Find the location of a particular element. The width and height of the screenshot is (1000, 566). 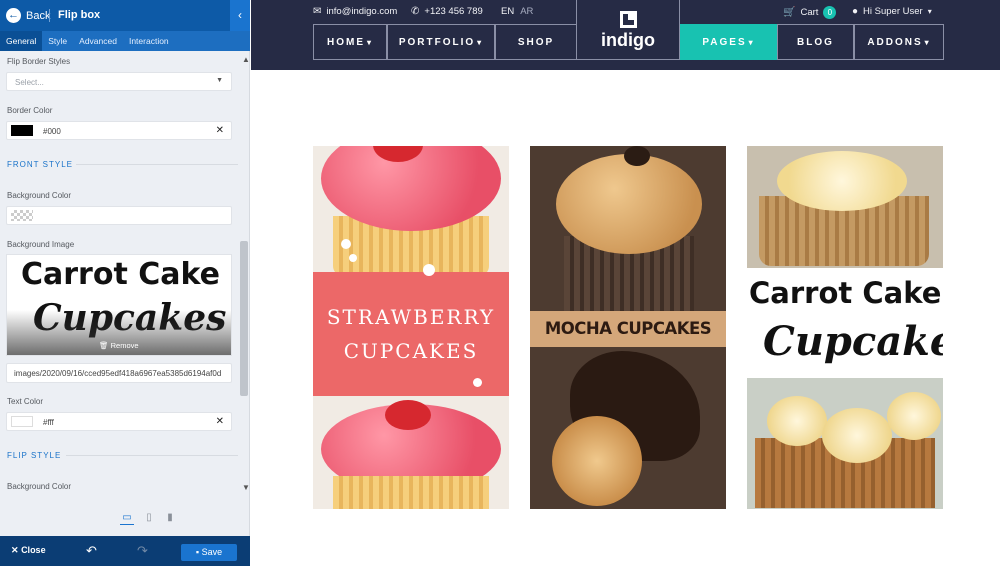

undo-icon: ↶ is located at coordinates (91, 551).